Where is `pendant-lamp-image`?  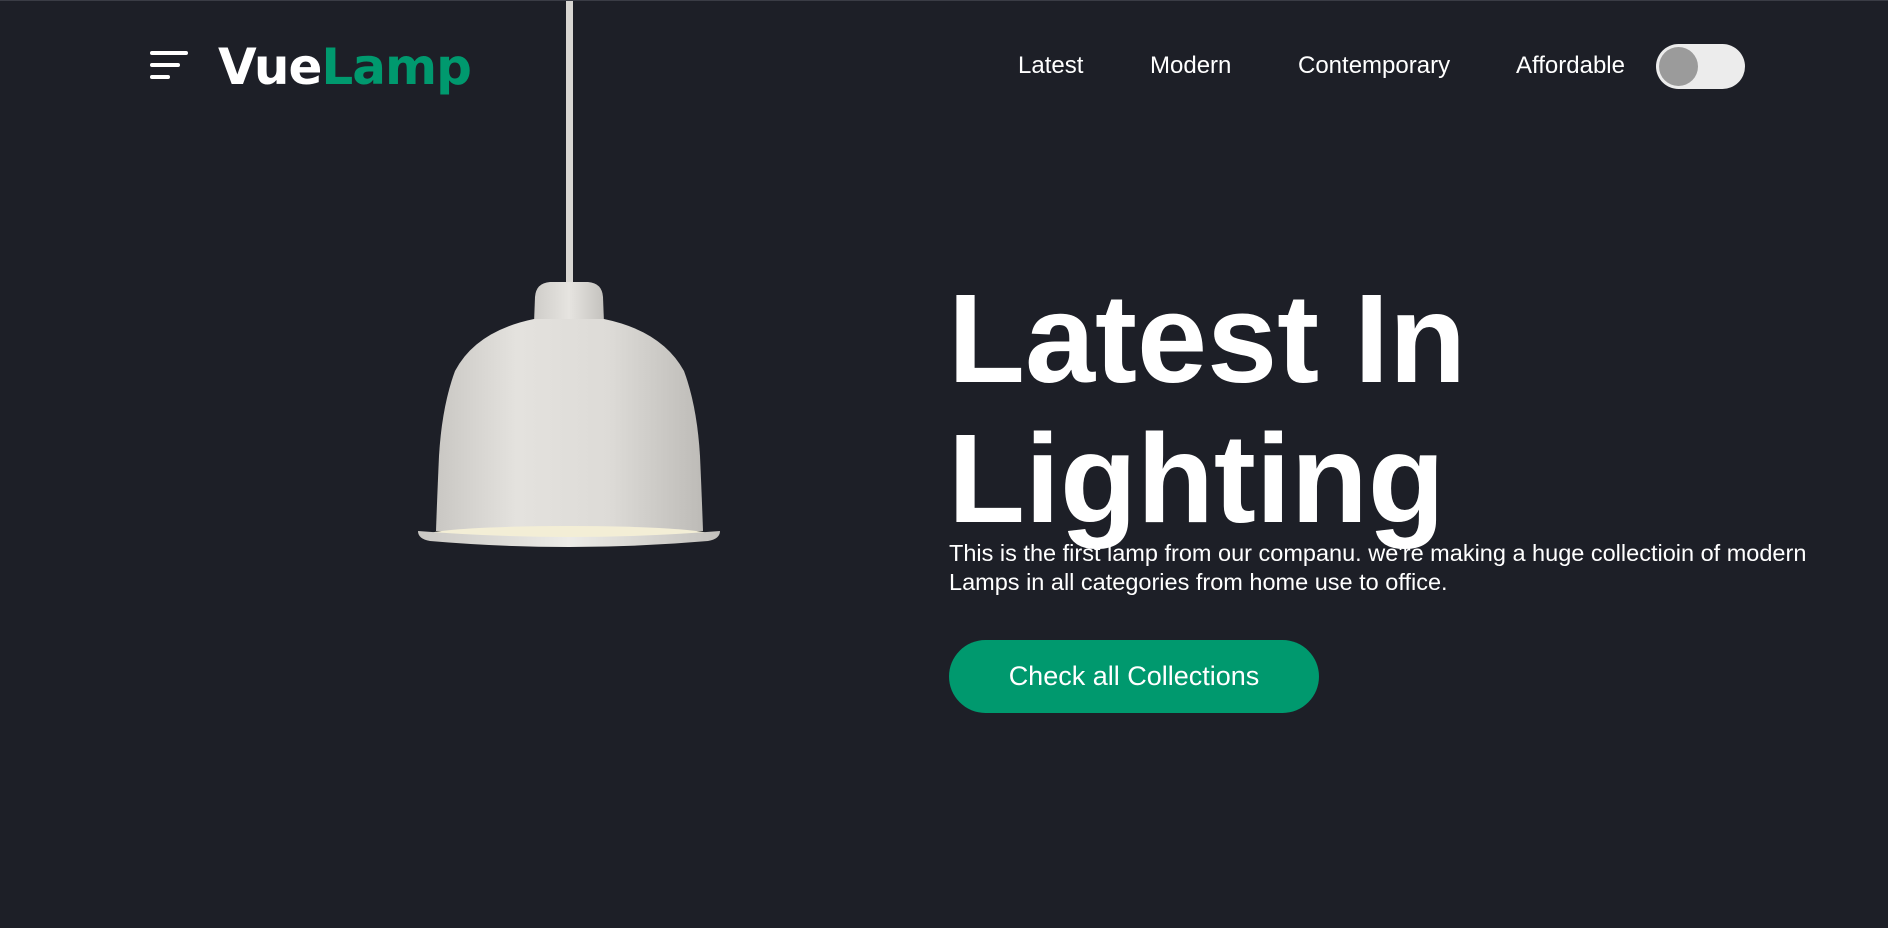 pendant-lamp-image is located at coordinates (569, 274).